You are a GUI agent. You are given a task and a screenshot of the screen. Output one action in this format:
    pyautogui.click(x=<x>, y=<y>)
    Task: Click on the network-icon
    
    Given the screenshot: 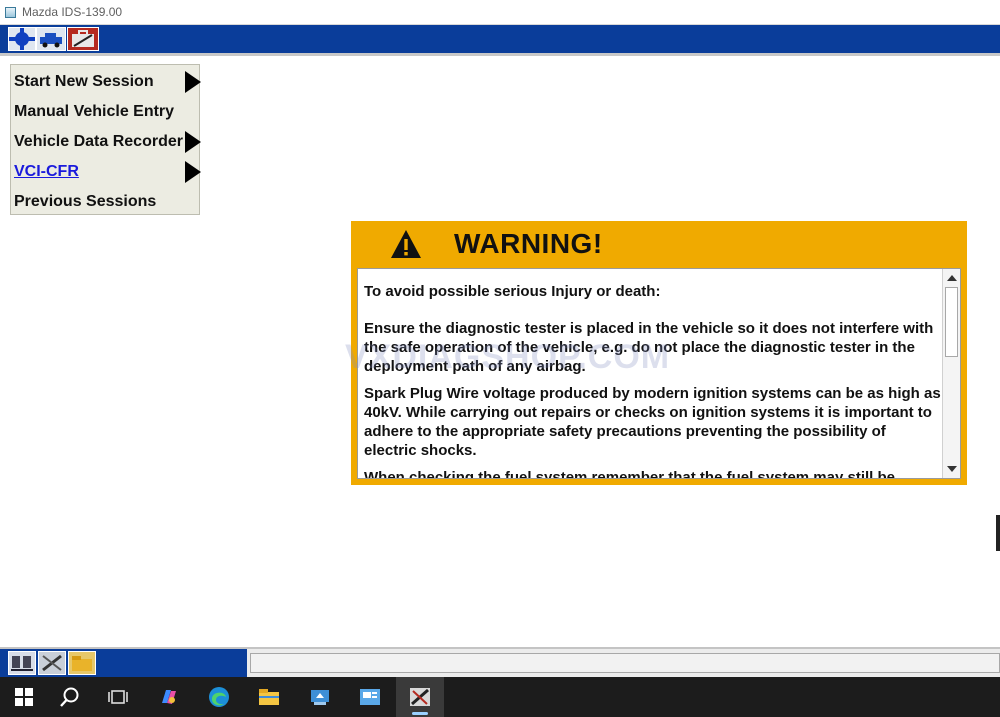 What is the action you would take?
    pyautogui.click(x=22, y=663)
    